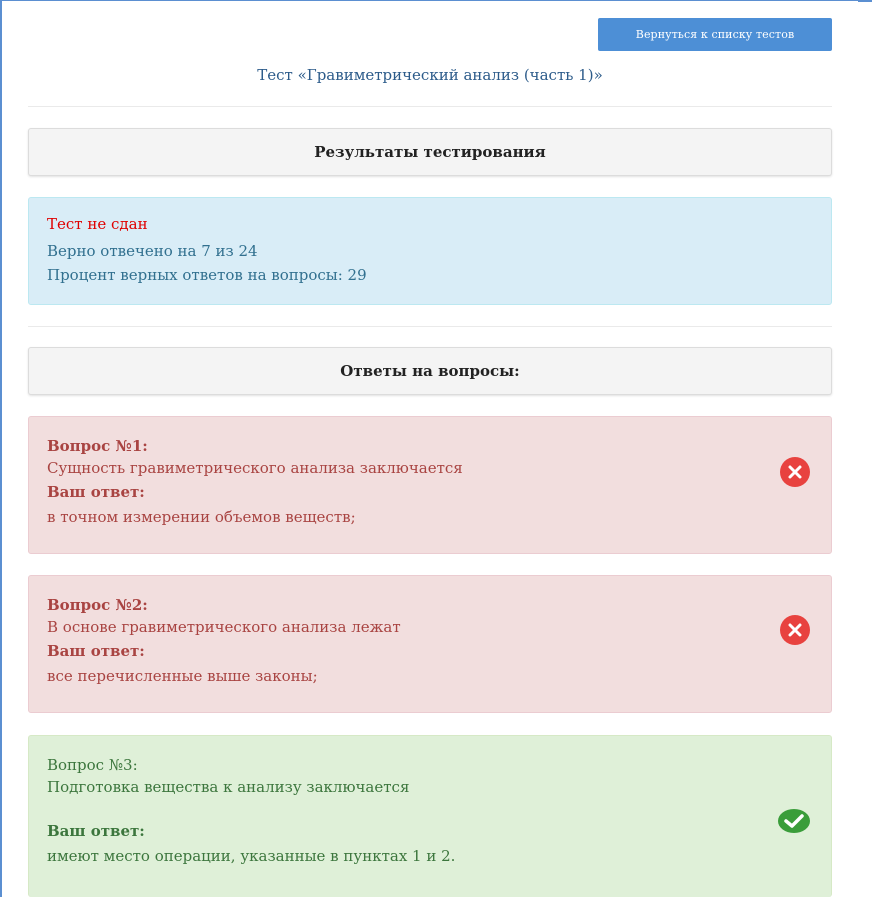 The image size is (874, 897). I want to click on percent-text: Процент верных ответов на вопросы: 29, so click(207, 275).